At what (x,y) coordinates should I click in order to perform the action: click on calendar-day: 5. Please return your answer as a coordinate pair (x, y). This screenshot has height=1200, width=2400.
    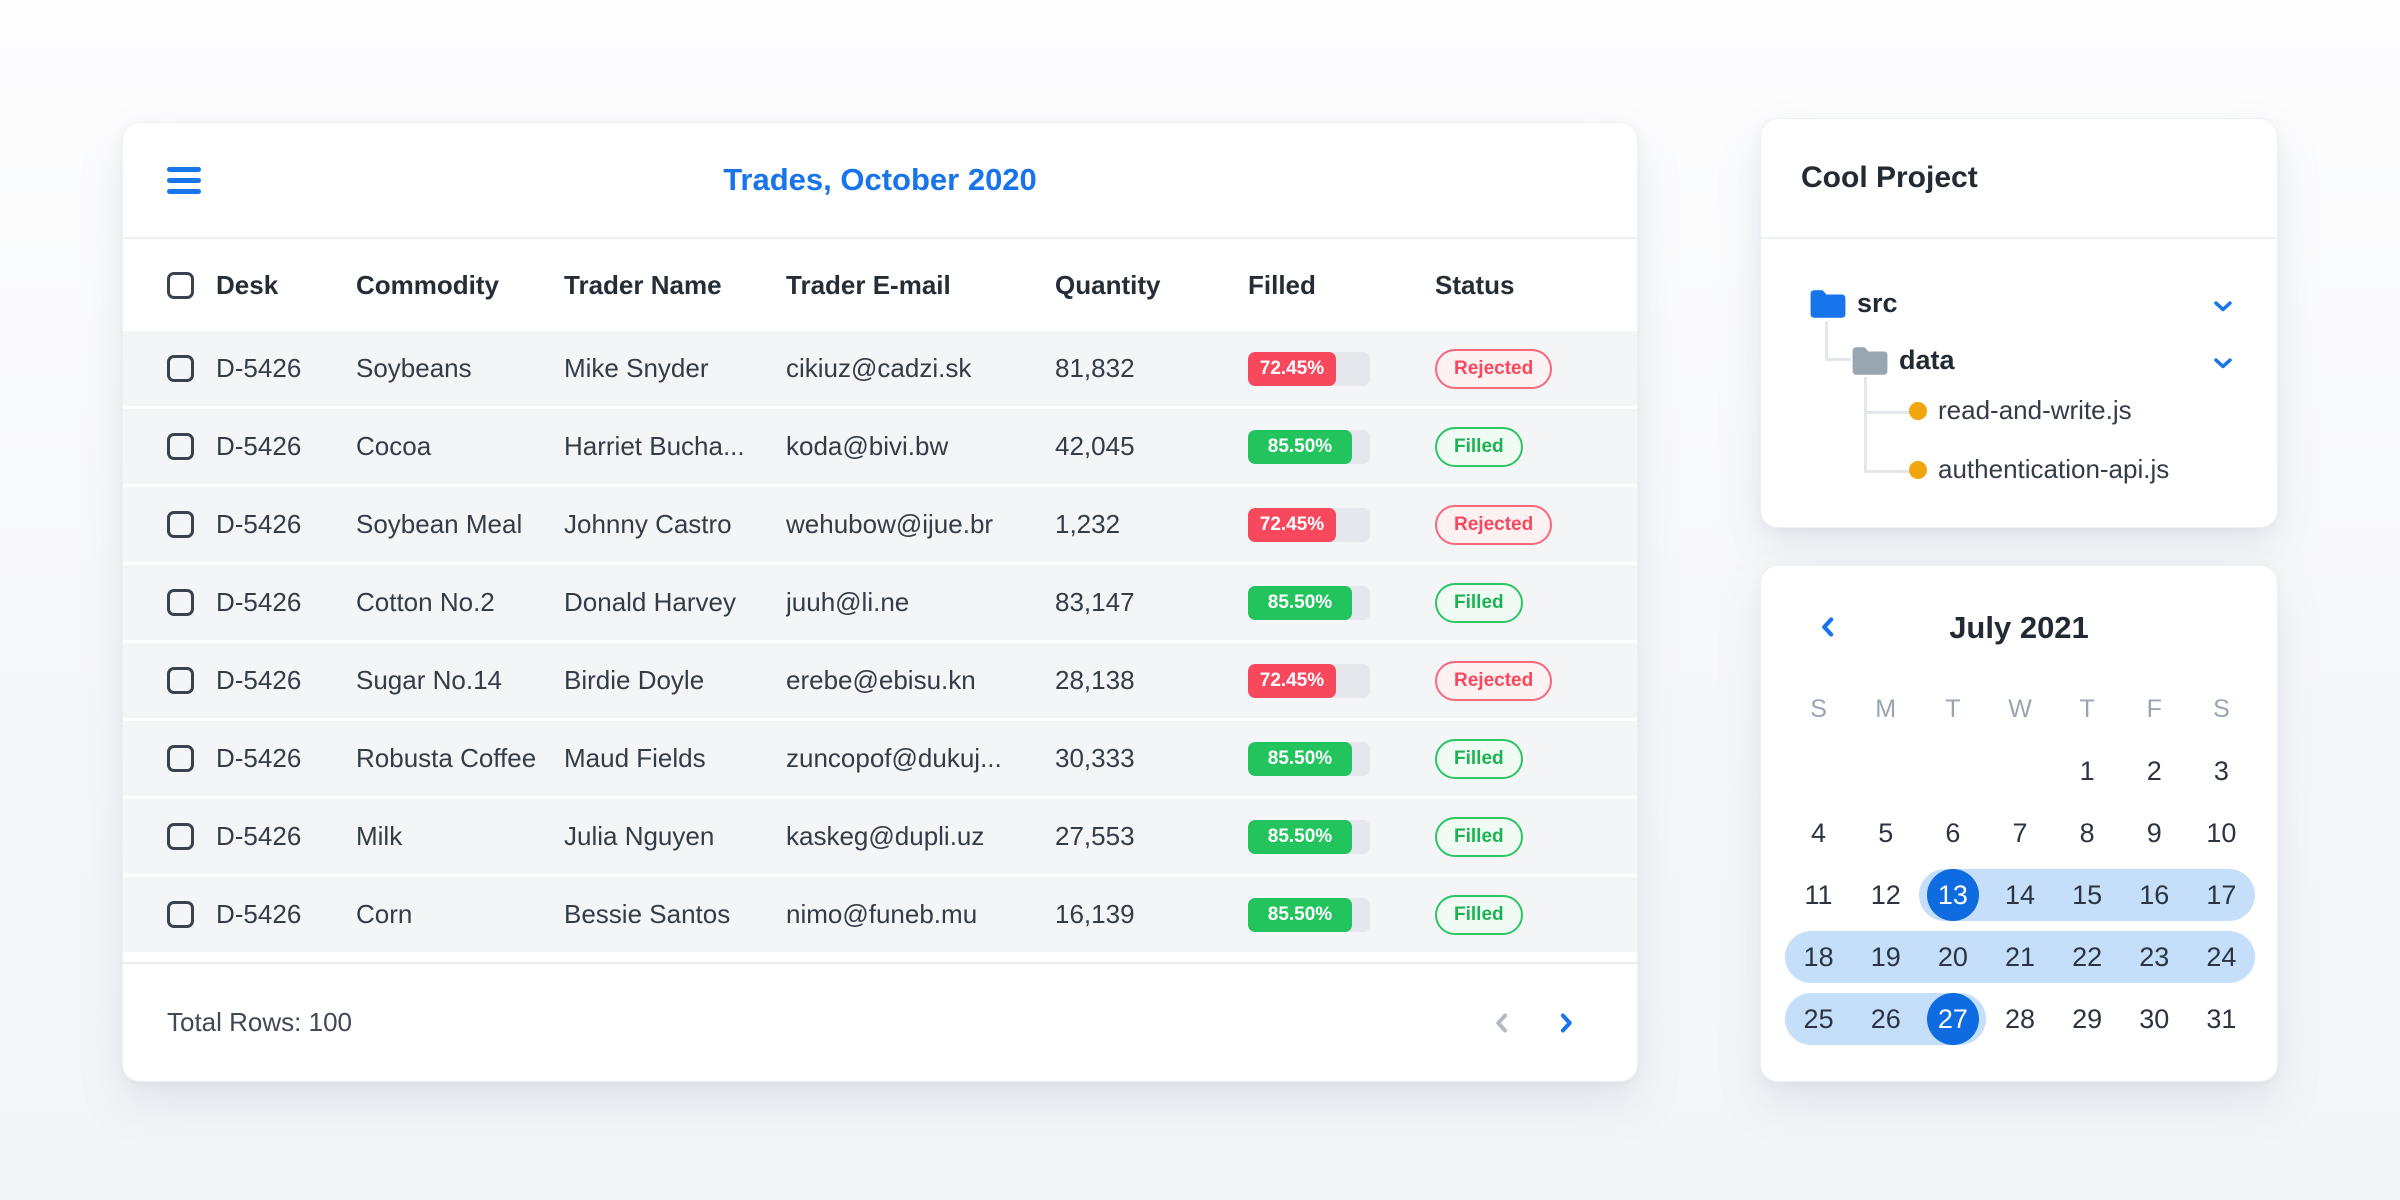
    Looking at the image, I should click on (1885, 833).